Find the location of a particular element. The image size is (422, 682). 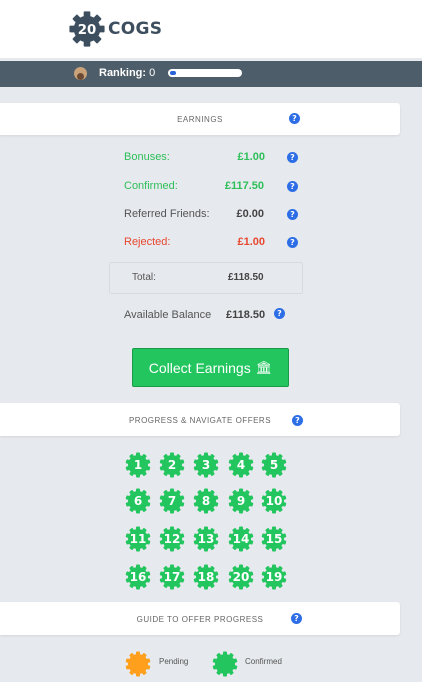

total-value: £118.50 is located at coordinates (246, 277).